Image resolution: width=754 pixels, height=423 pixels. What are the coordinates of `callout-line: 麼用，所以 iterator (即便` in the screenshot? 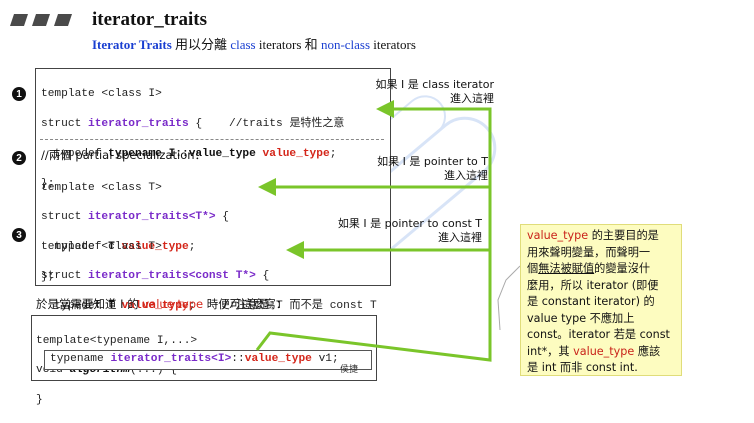 It's located at (593, 285).